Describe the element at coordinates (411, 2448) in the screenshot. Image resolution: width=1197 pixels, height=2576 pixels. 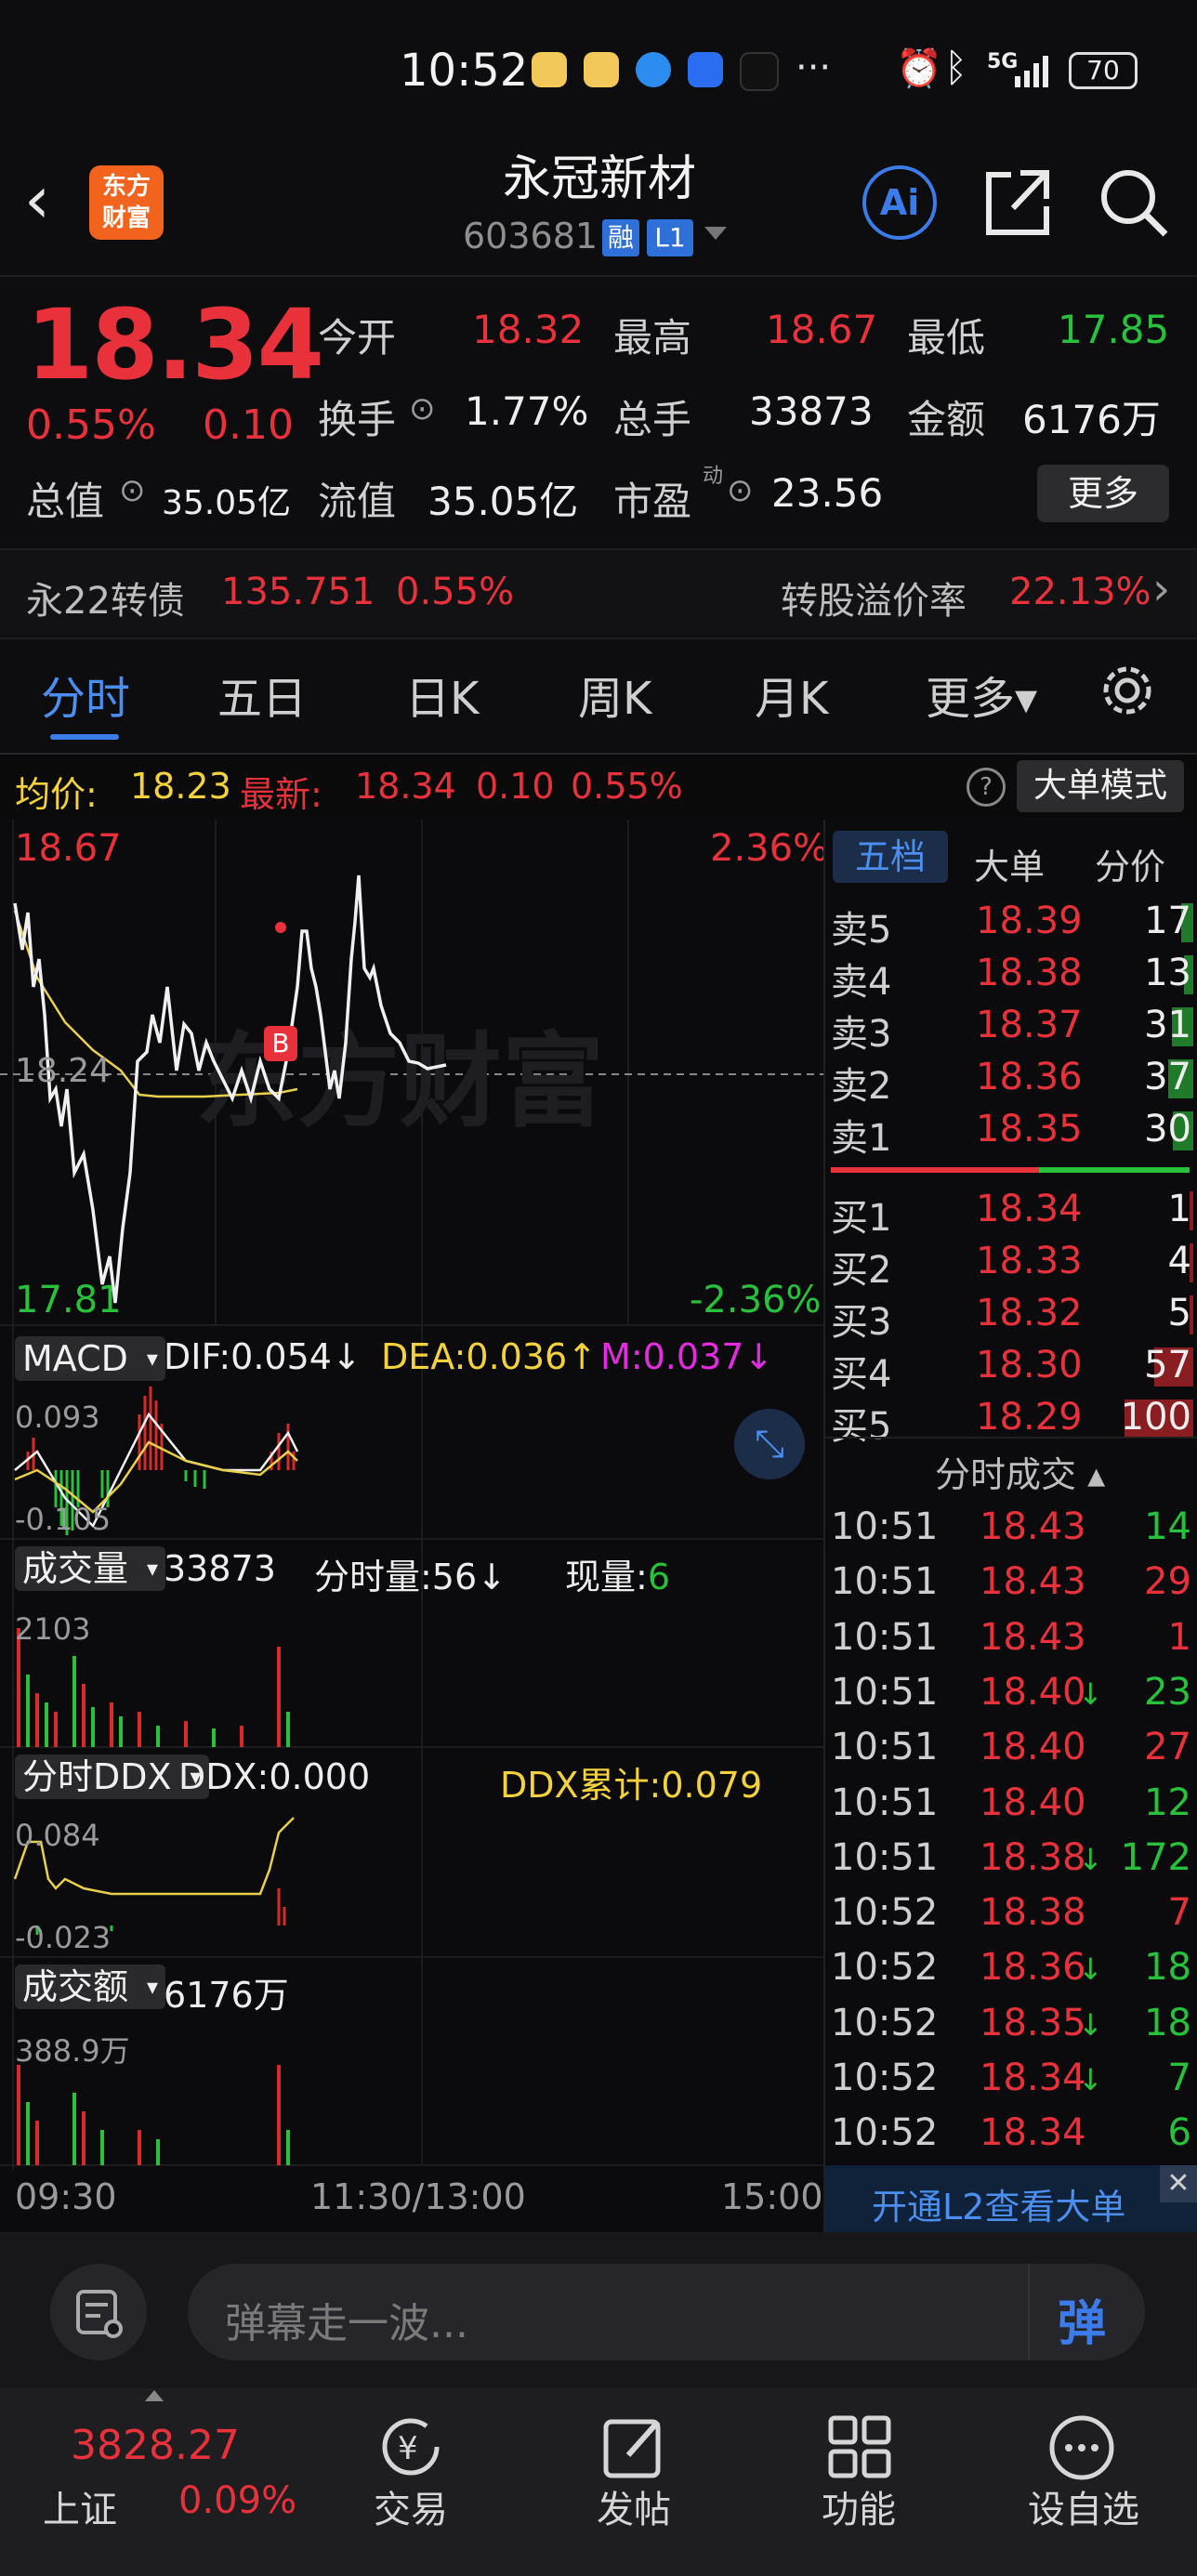
I see `trade-icon: ¥` at that location.